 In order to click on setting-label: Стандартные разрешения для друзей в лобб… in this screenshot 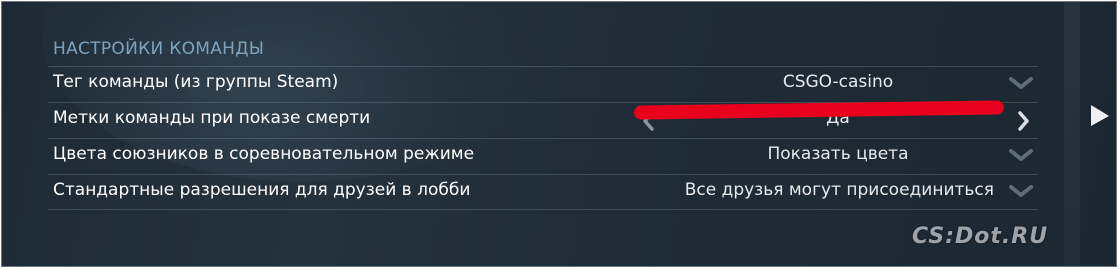, I will do `click(262, 190)`.